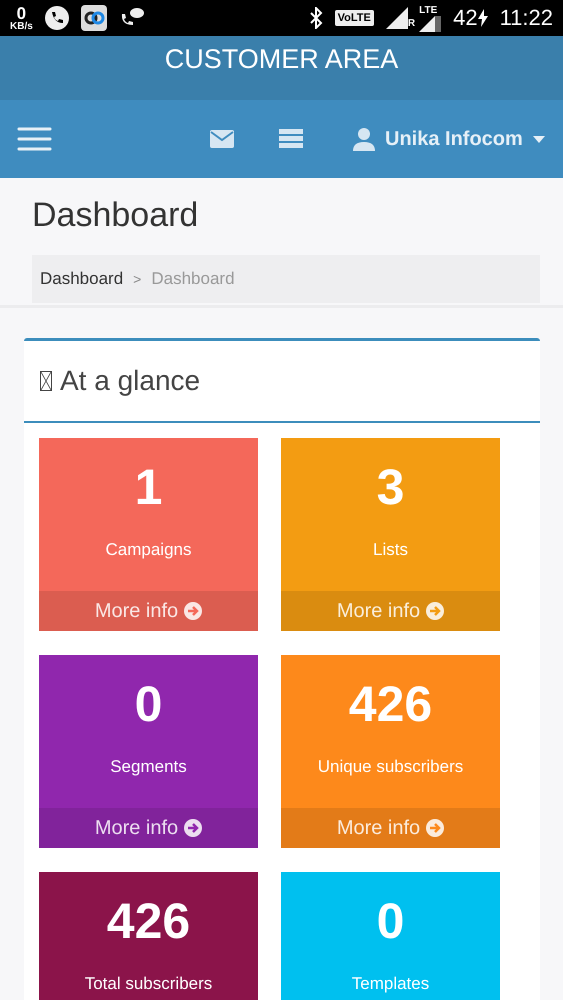 The image size is (563, 1000). What do you see at coordinates (46, 381) in the screenshot?
I see `missing-glyph-icon` at bounding box center [46, 381].